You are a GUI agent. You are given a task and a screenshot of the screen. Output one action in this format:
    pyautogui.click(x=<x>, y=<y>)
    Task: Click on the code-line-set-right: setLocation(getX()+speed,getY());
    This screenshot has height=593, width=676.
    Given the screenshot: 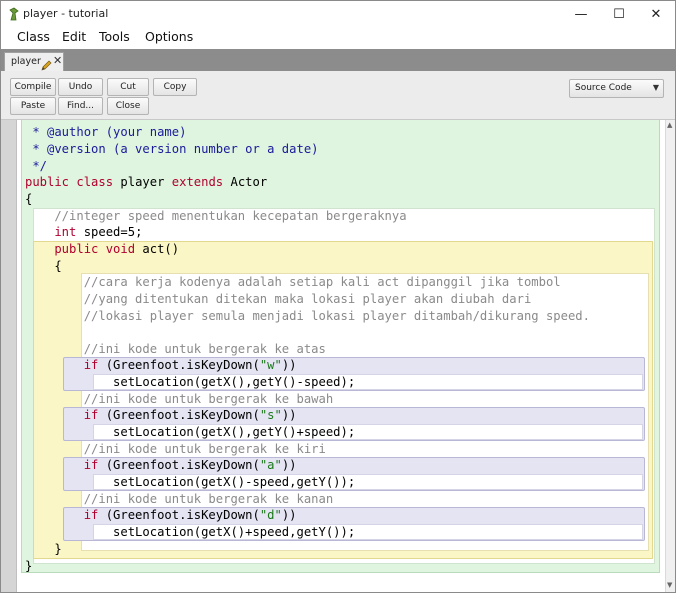 What is the action you would take?
    pyautogui.click(x=190, y=532)
    